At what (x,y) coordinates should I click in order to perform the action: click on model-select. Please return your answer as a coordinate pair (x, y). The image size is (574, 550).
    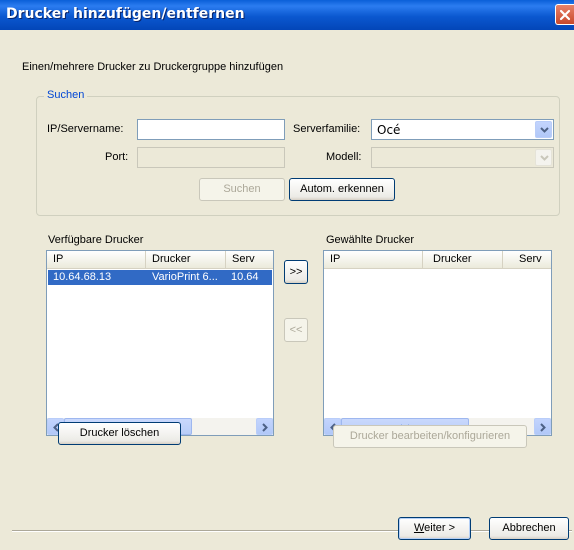
    Looking at the image, I should click on (462, 157).